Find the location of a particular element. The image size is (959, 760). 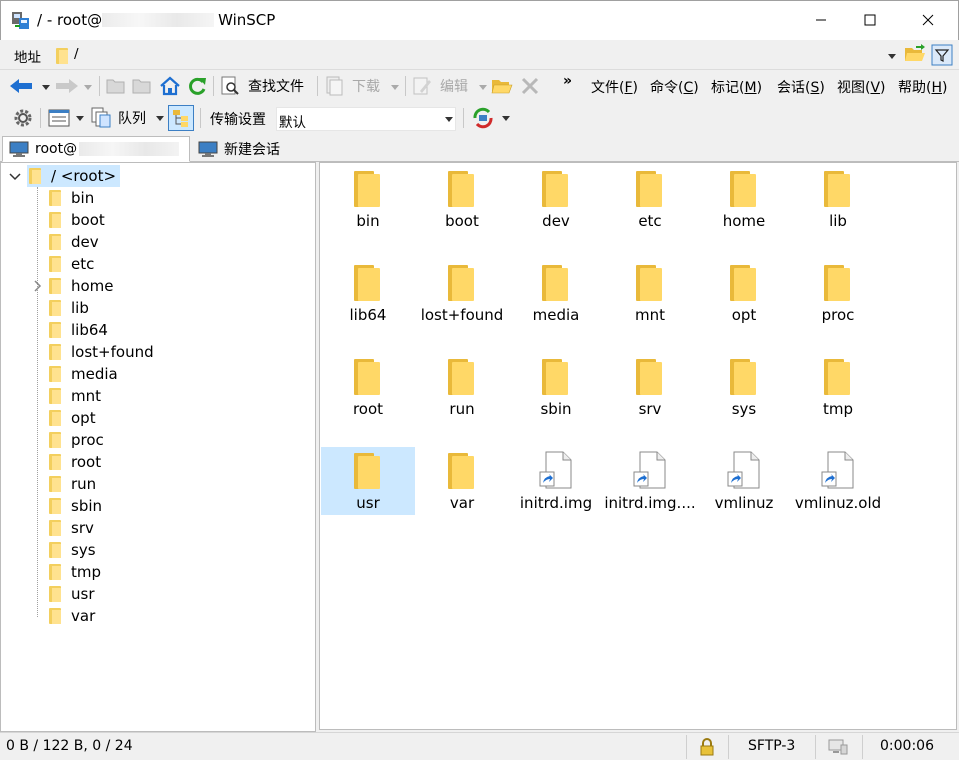

symlink-file-item: initrd.img is located at coordinates (556, 481).